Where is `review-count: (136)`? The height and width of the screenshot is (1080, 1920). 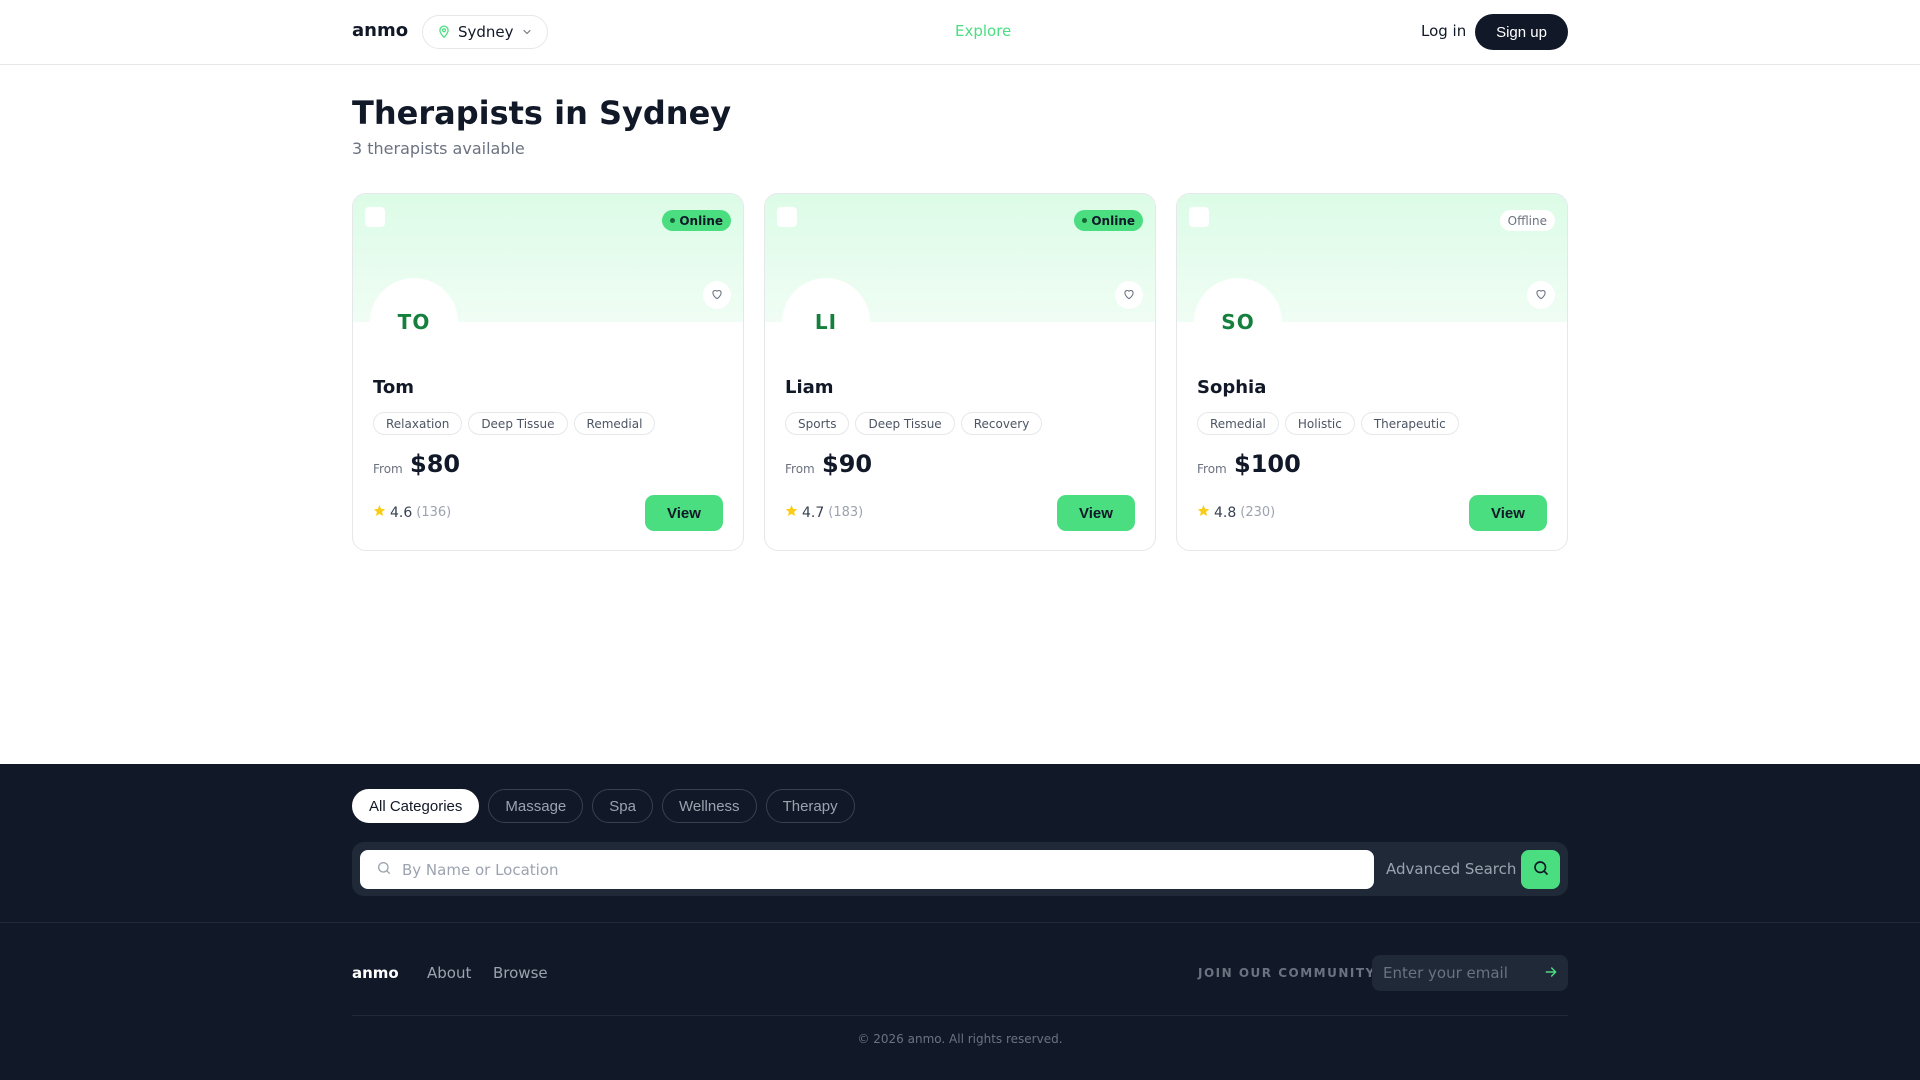
review-count: (136) is located at coordinates (434, 512).